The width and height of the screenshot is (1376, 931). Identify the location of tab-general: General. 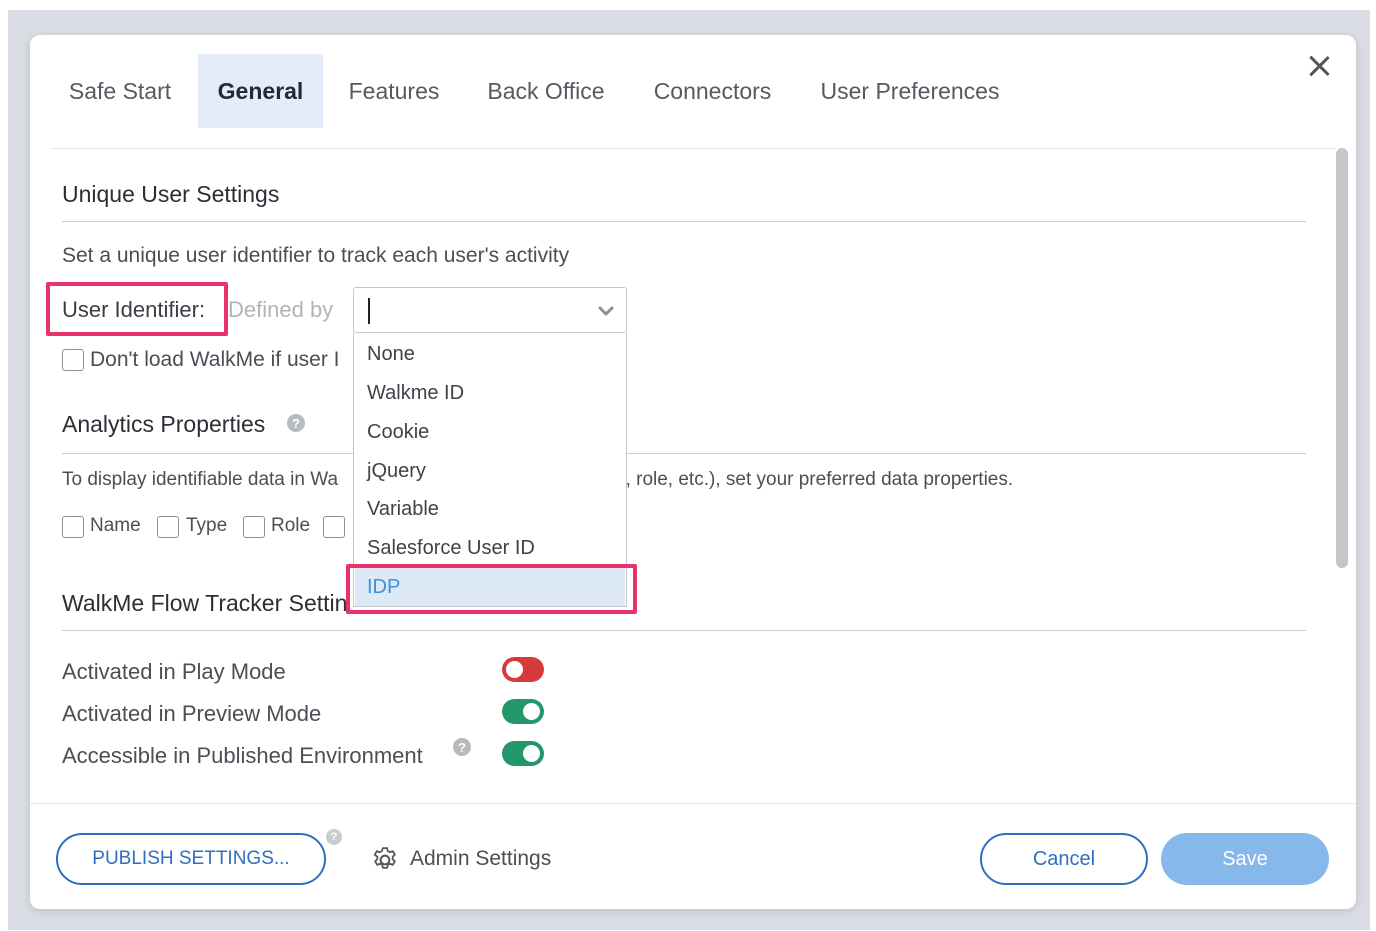
(260, 91).